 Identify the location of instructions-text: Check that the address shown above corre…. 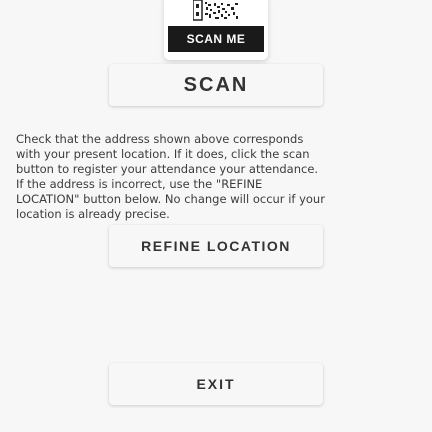
(170, 176).